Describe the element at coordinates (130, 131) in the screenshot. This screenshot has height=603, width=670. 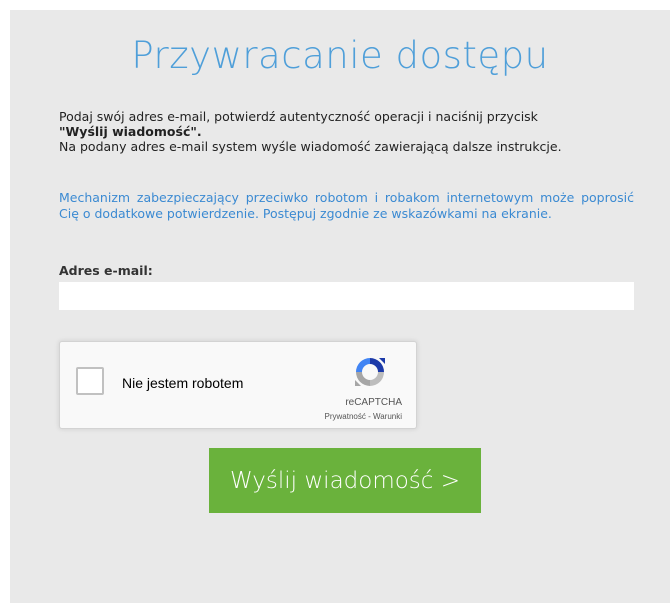
I see `instructions-button-reference: "Wyślij wiadomość".` at that location.